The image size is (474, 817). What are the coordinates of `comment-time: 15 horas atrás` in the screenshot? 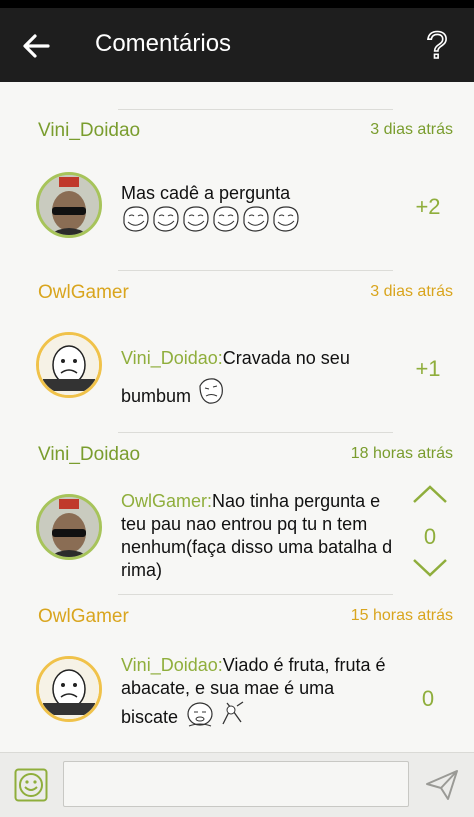 It's located at (401, 615).